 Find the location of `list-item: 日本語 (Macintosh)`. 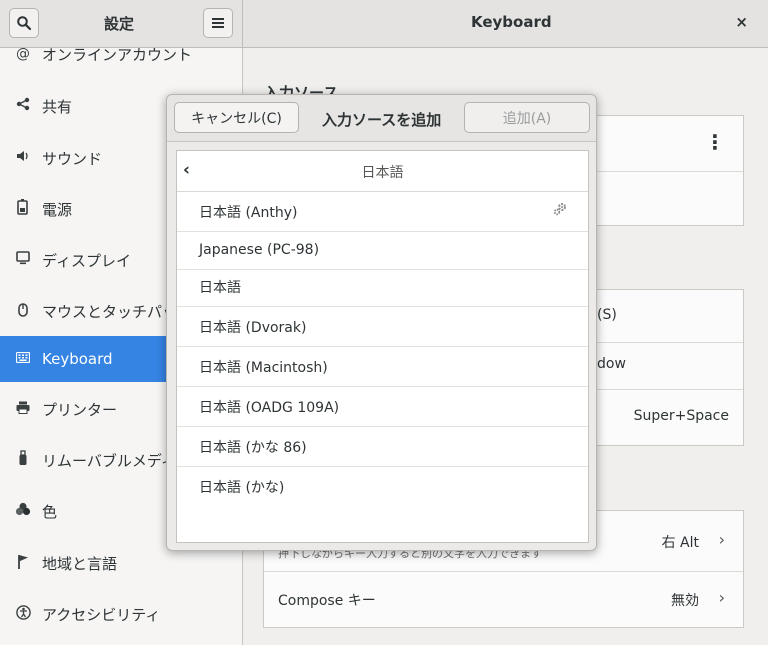

list-item: 日本語 (Macintosh) is located at coordinates (382, 367).